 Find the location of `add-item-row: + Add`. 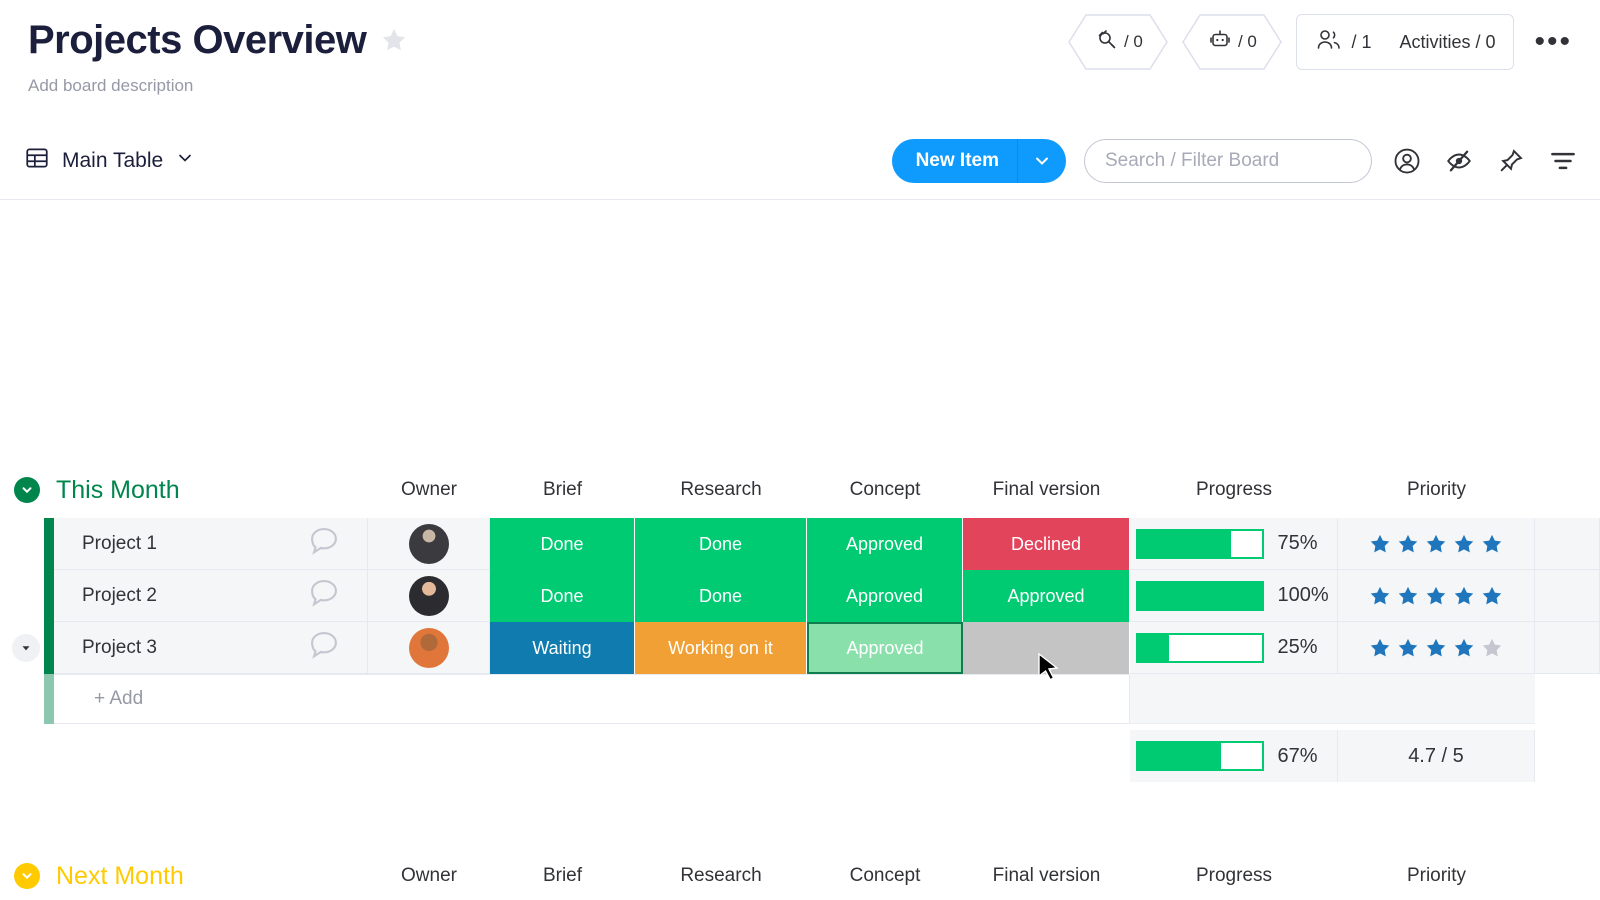

add-item-row: + Add is located at coordinates (800, 699).